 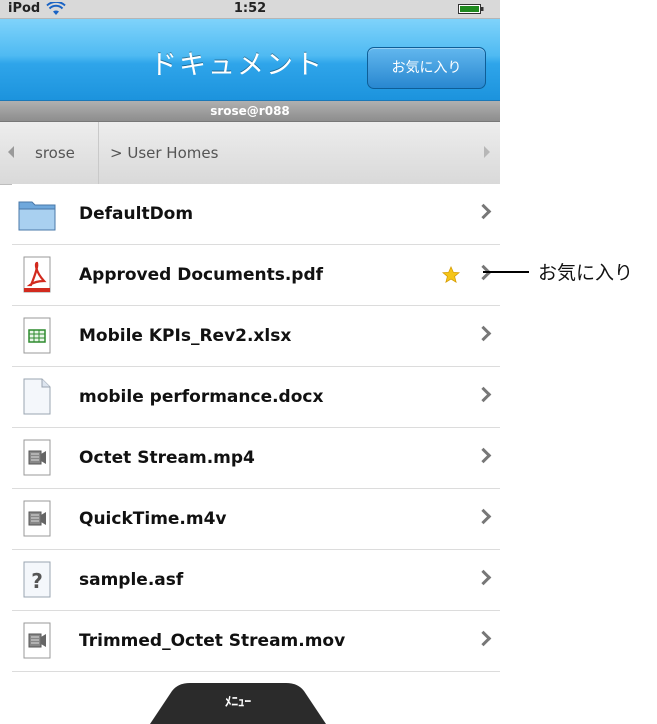 I want to click on list-item: mobile performance.docx, so click(x=256, y=397).